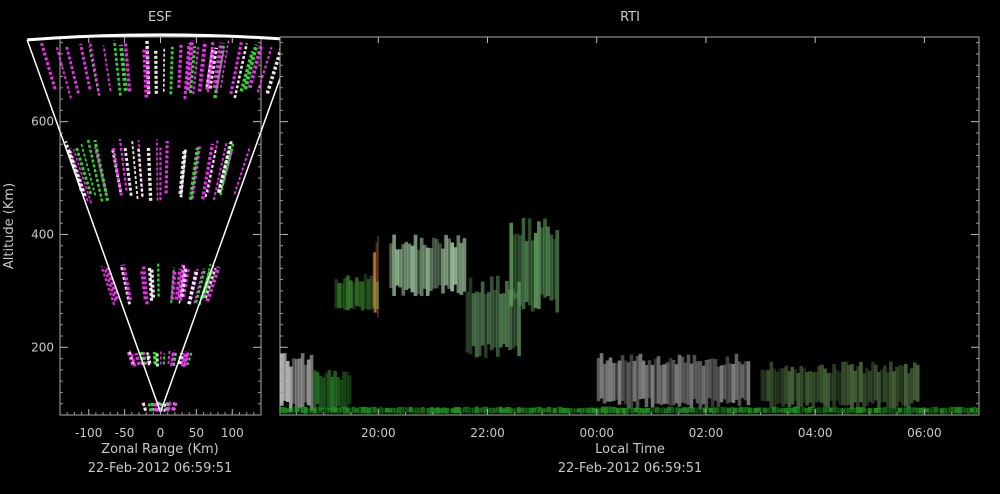 The height and width of the screenshot is (494, 1000). I want to click on esf-y-tick-label: 600, so click(42, 122).